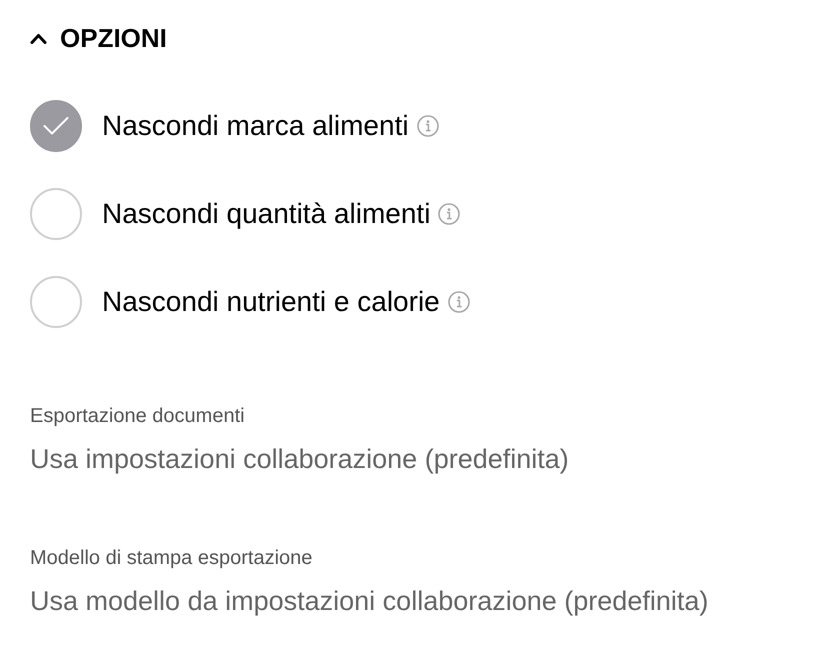  What do you see at coordinates (171, 558) in the screenshot?
I see `setting-label: Modello di stampa esportazione` at bounding box center [171, 558].